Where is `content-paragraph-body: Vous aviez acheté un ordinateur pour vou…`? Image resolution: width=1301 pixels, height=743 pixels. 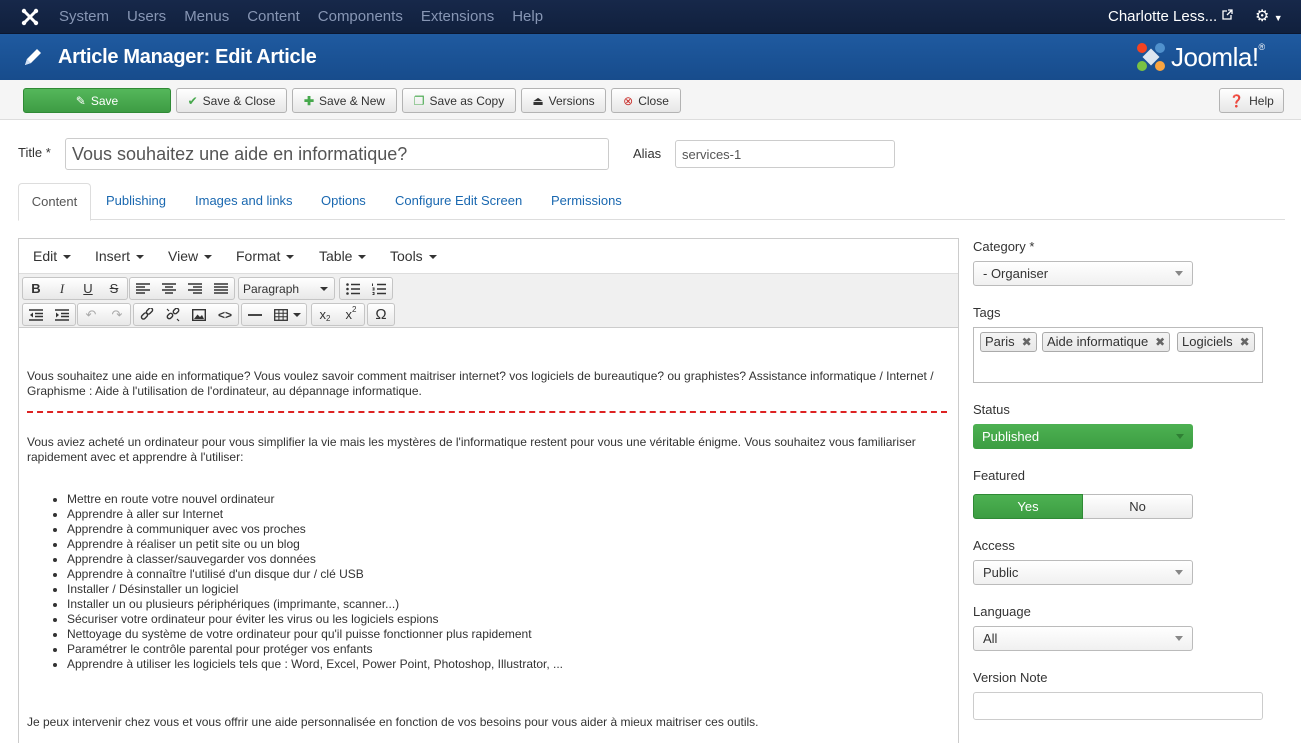
content-paragraph-body: Vous aviez acheté un ordinateur pour vou… is located at coordinates (471, 449).